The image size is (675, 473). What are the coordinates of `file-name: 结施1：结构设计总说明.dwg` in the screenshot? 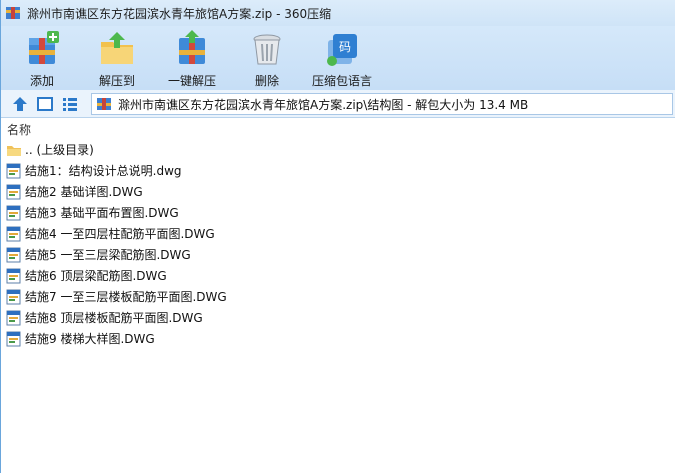 It's located at (103, 171).